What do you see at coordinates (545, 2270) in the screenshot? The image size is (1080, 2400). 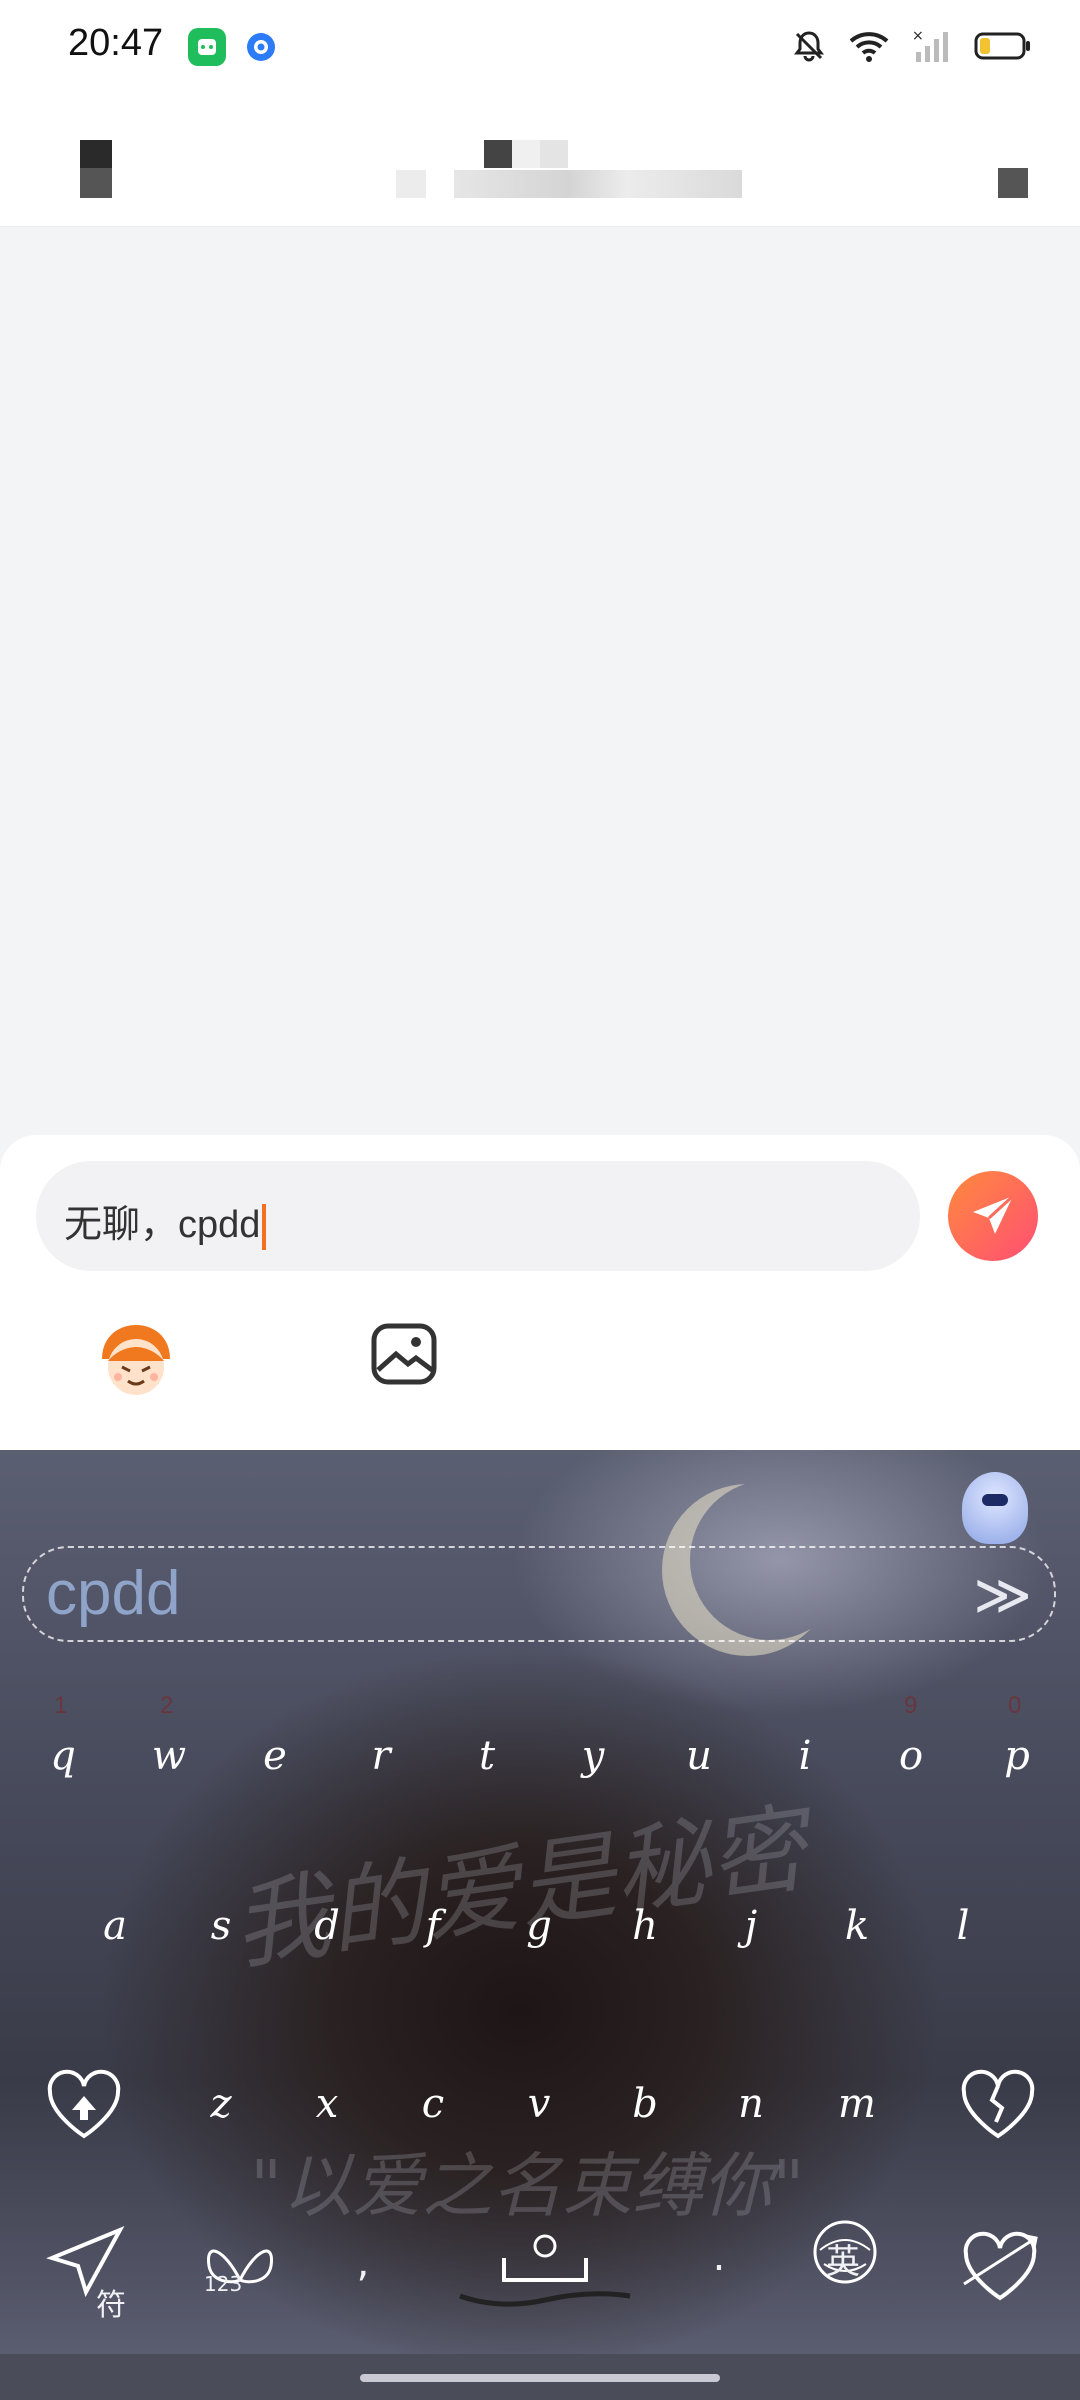 I see `space-bar-icon` at bounding box center [545, 2270].